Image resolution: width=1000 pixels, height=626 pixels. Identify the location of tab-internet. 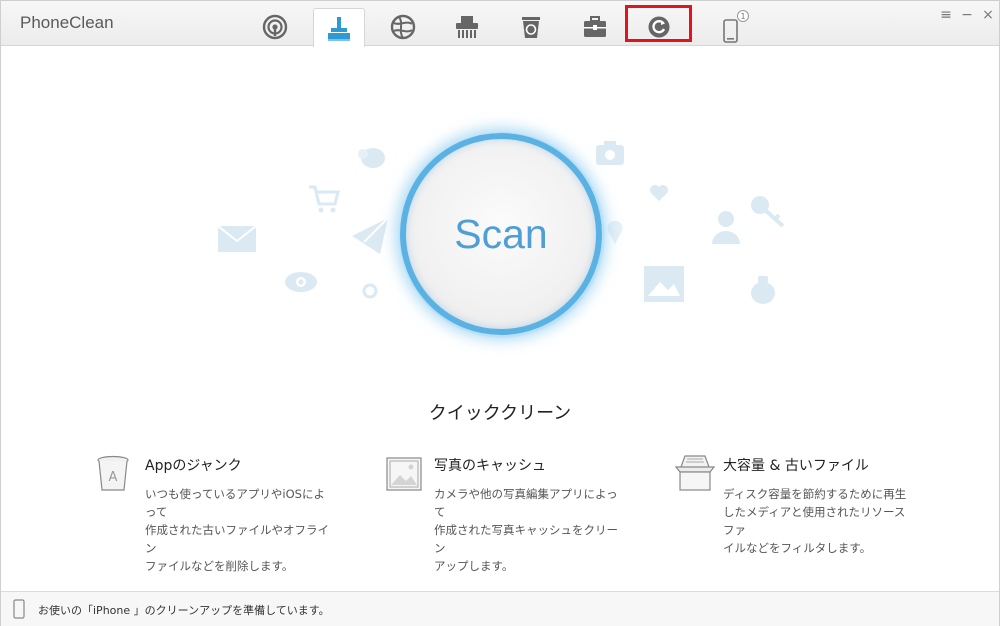
(403, 27).